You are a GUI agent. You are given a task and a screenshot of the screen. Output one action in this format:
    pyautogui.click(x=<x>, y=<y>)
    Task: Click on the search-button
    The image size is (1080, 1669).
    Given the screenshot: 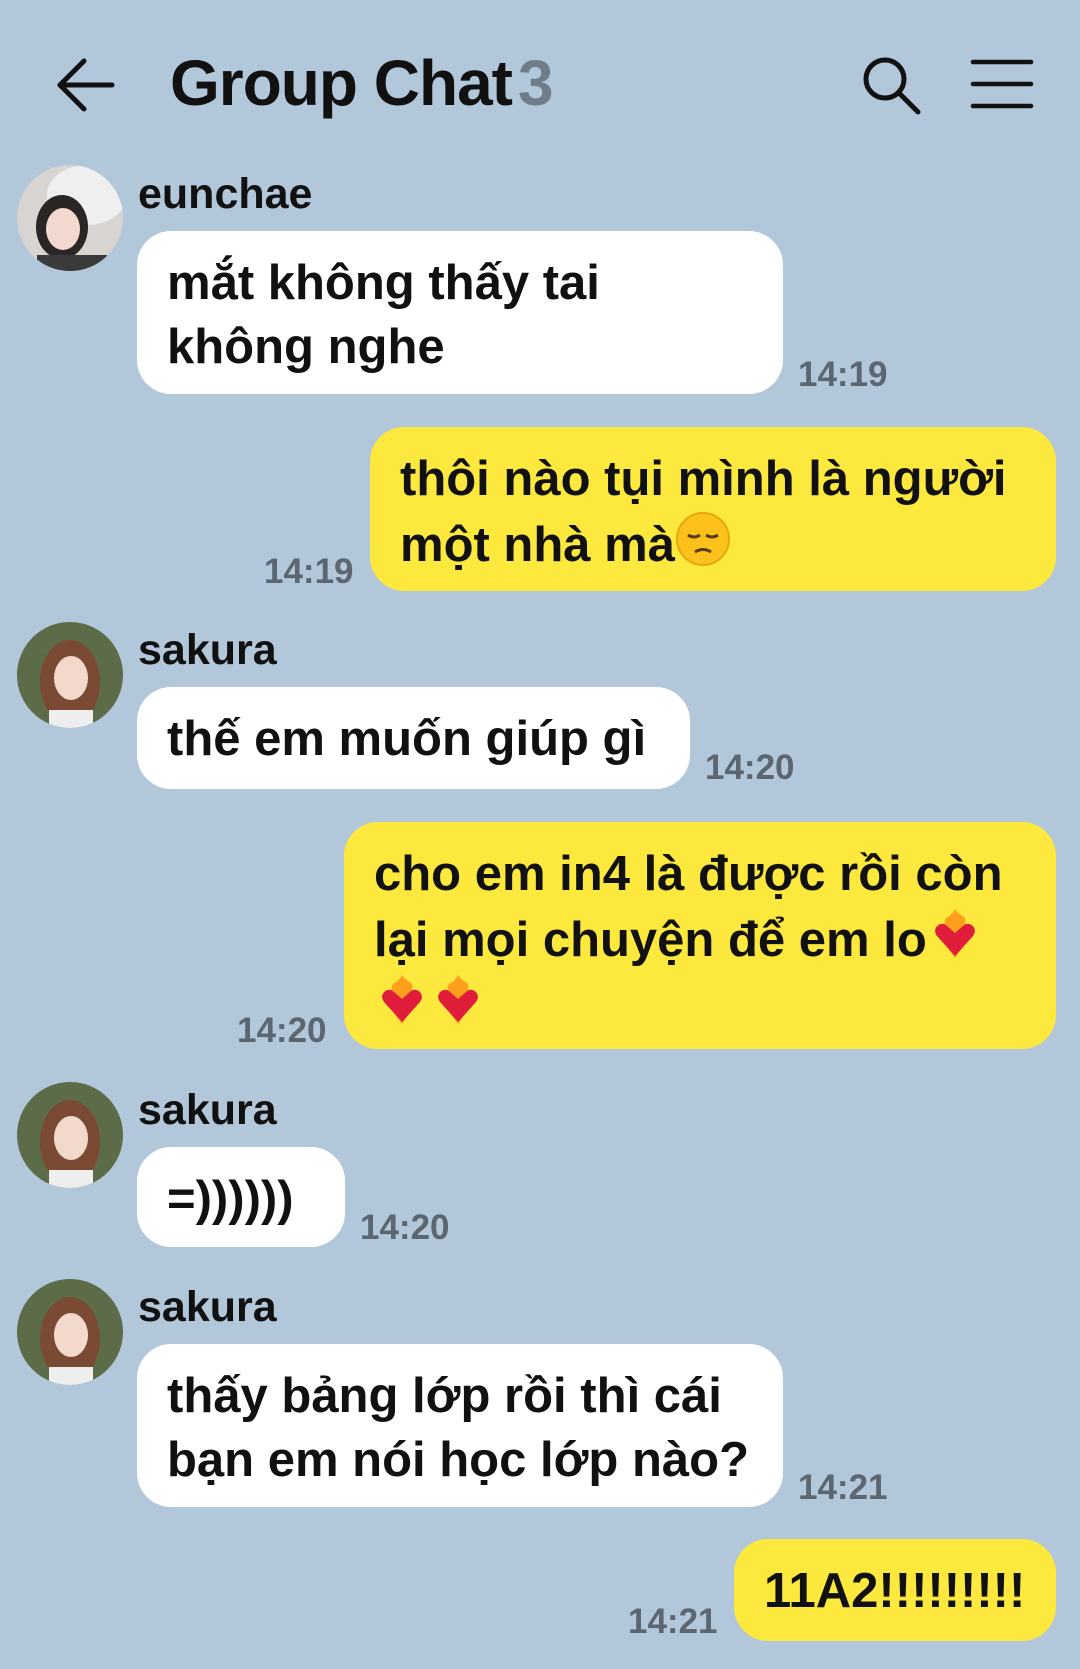 What is the action you would take?
    pyautogui.click(x=891, y=85)
    